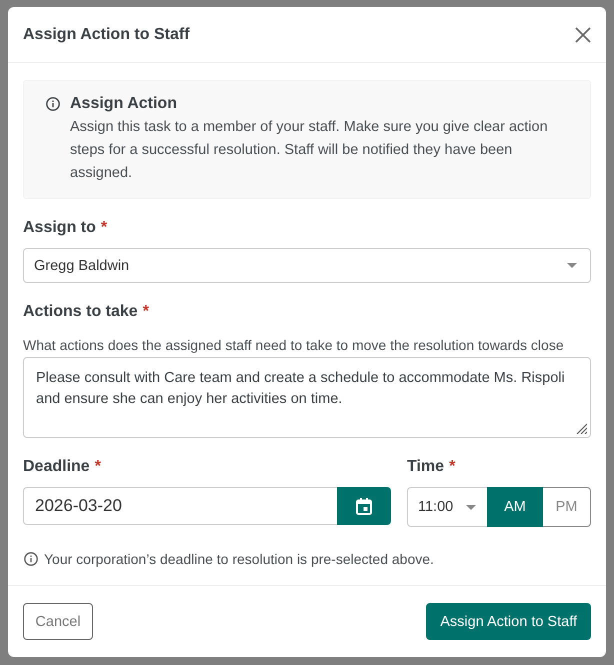 This screenshot has width=614, height=665. Describe the element at coordinates (567, 507) in the screenshot. I see `period-toggle: PM` at that location.